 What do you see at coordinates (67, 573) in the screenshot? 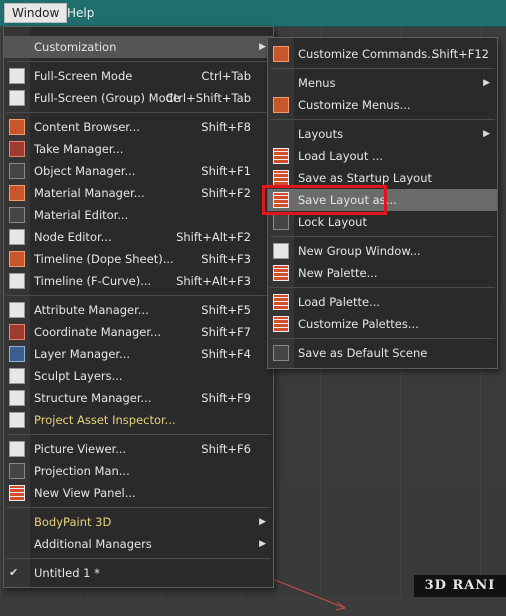
I see `menu-item-label: Untitled 1 *` at bounding box center [67, 573].